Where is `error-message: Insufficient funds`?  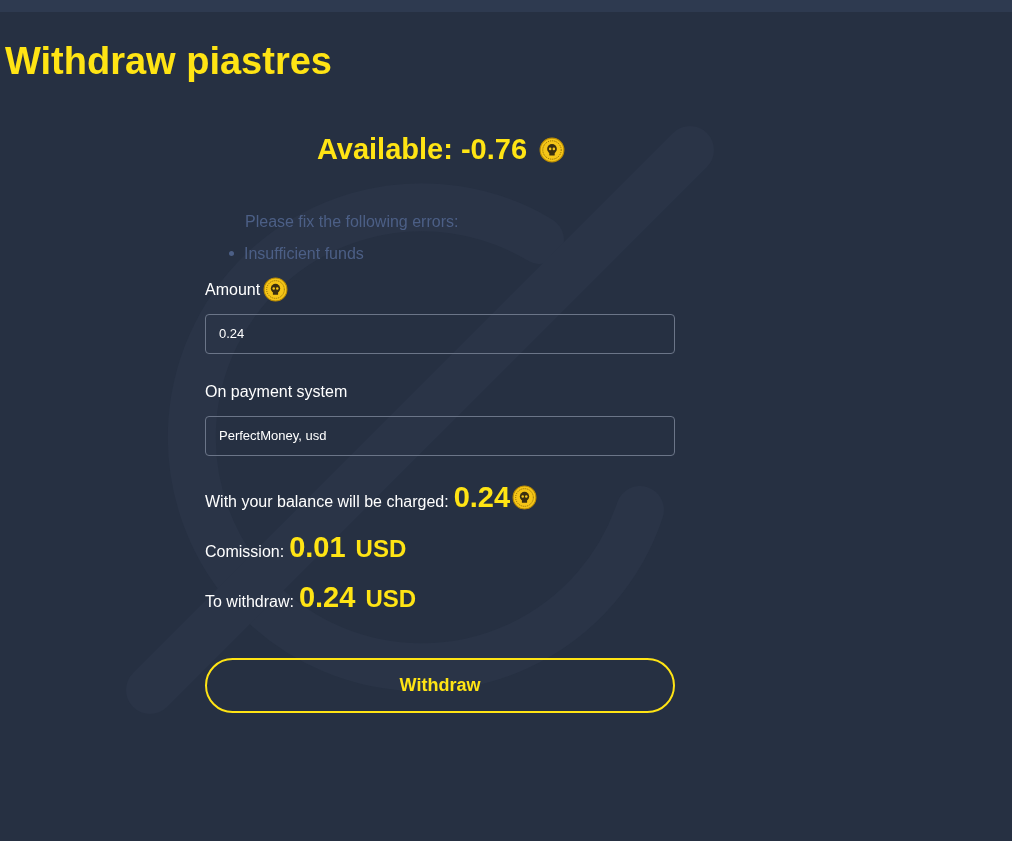
error-message: Insufficient funds is located at coordinates (304, 253).